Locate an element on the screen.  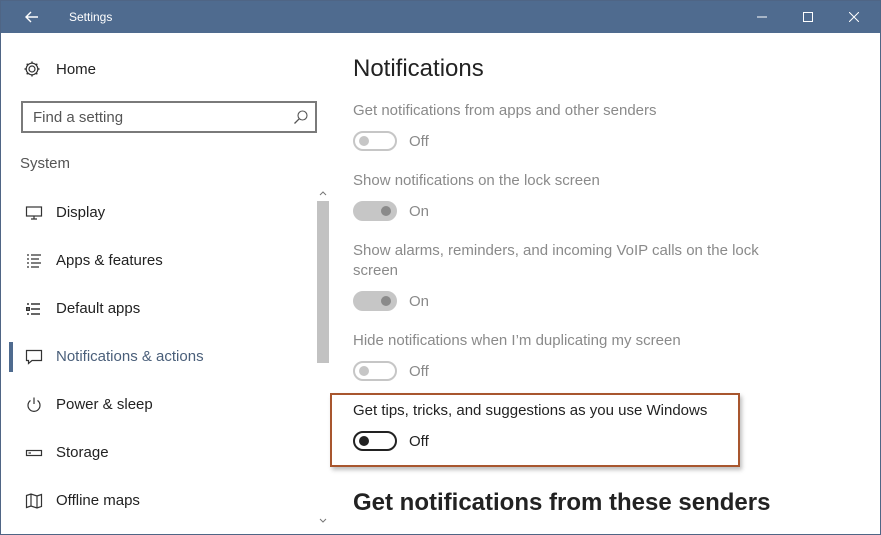
sidebar-item-label: Apps & features is located at coordinates (109, 260).